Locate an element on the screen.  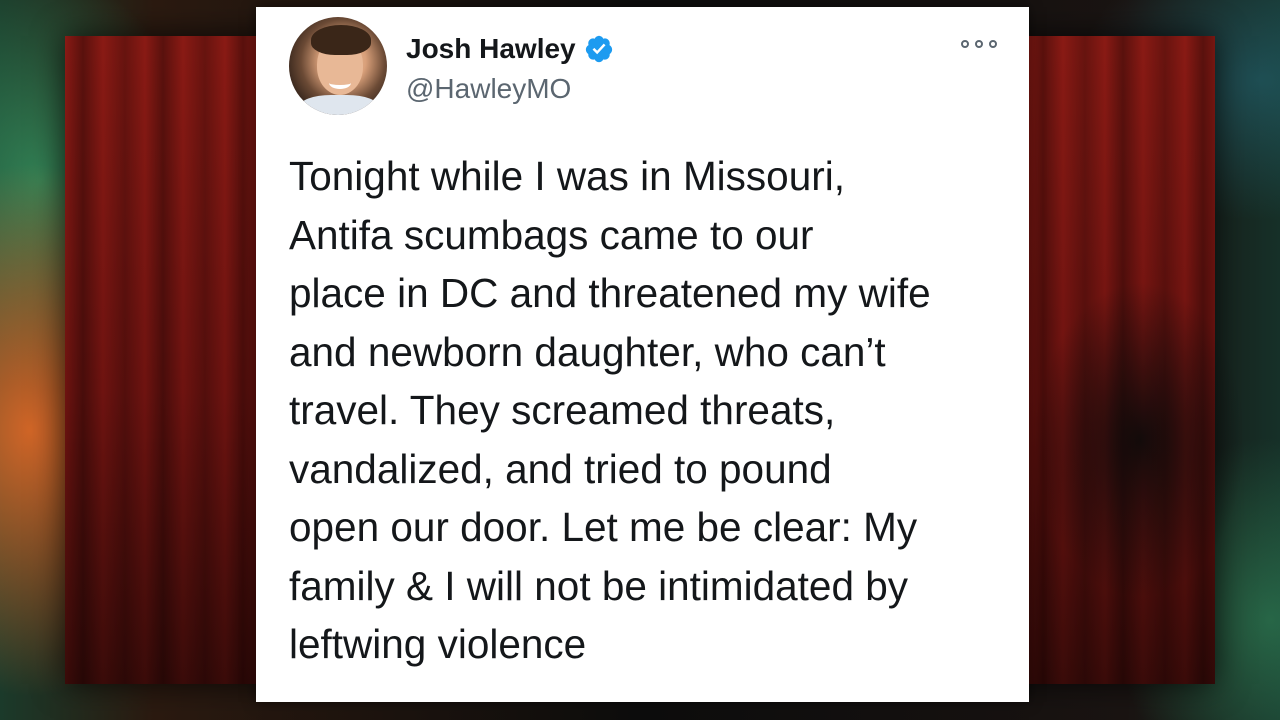
author-name-row: Josh Hawley is located at coordinates (510, 49).